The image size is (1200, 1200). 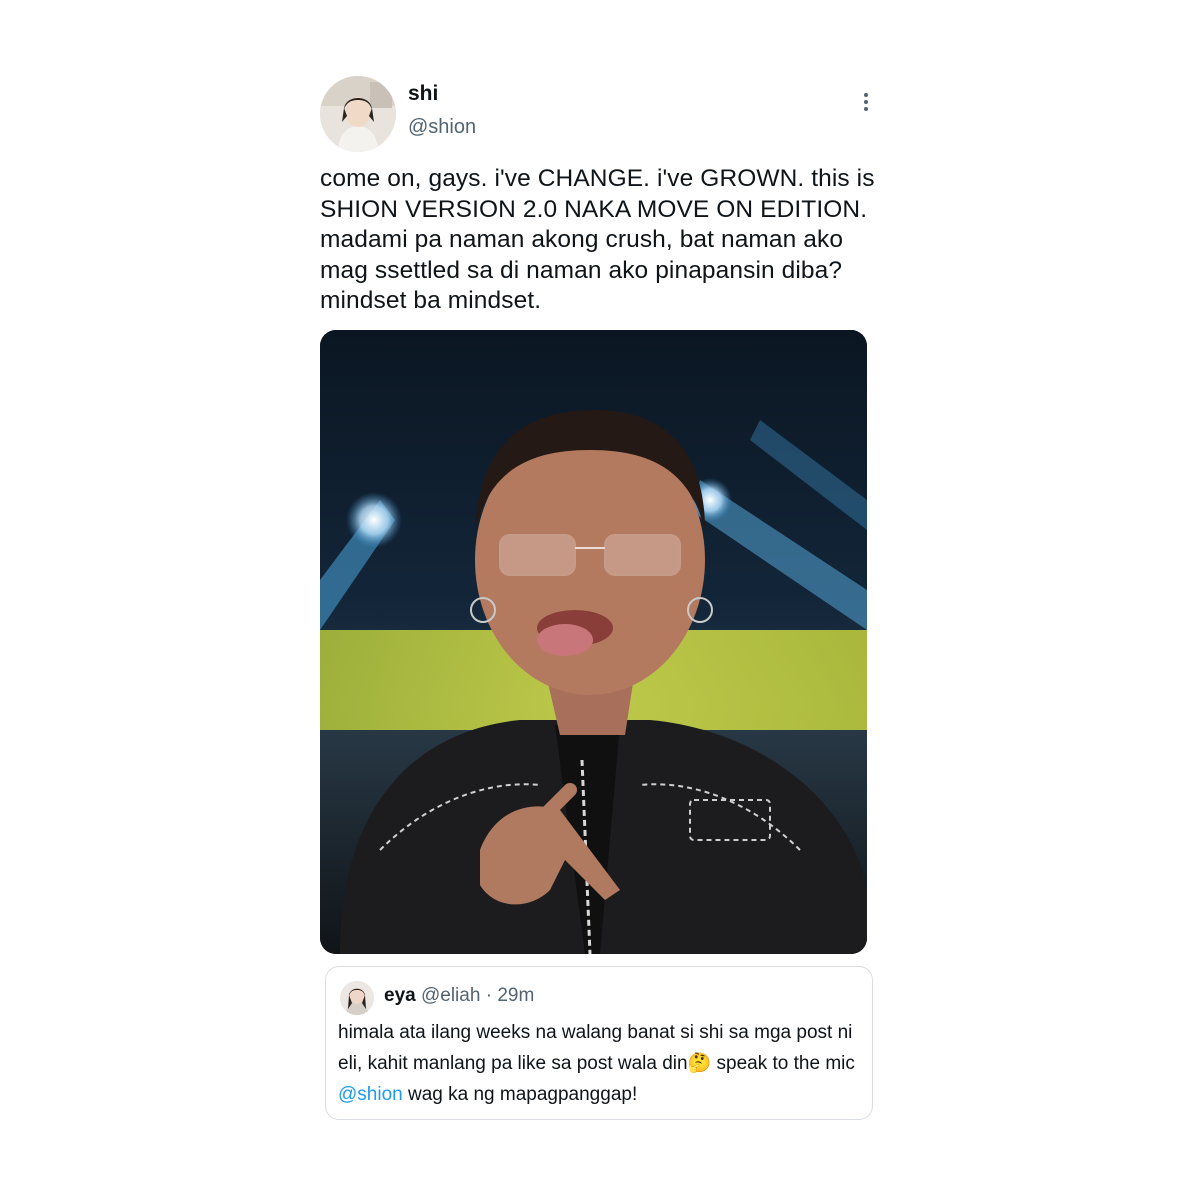 I want to click on more-vertical-icon, so click(x=866, y=102).